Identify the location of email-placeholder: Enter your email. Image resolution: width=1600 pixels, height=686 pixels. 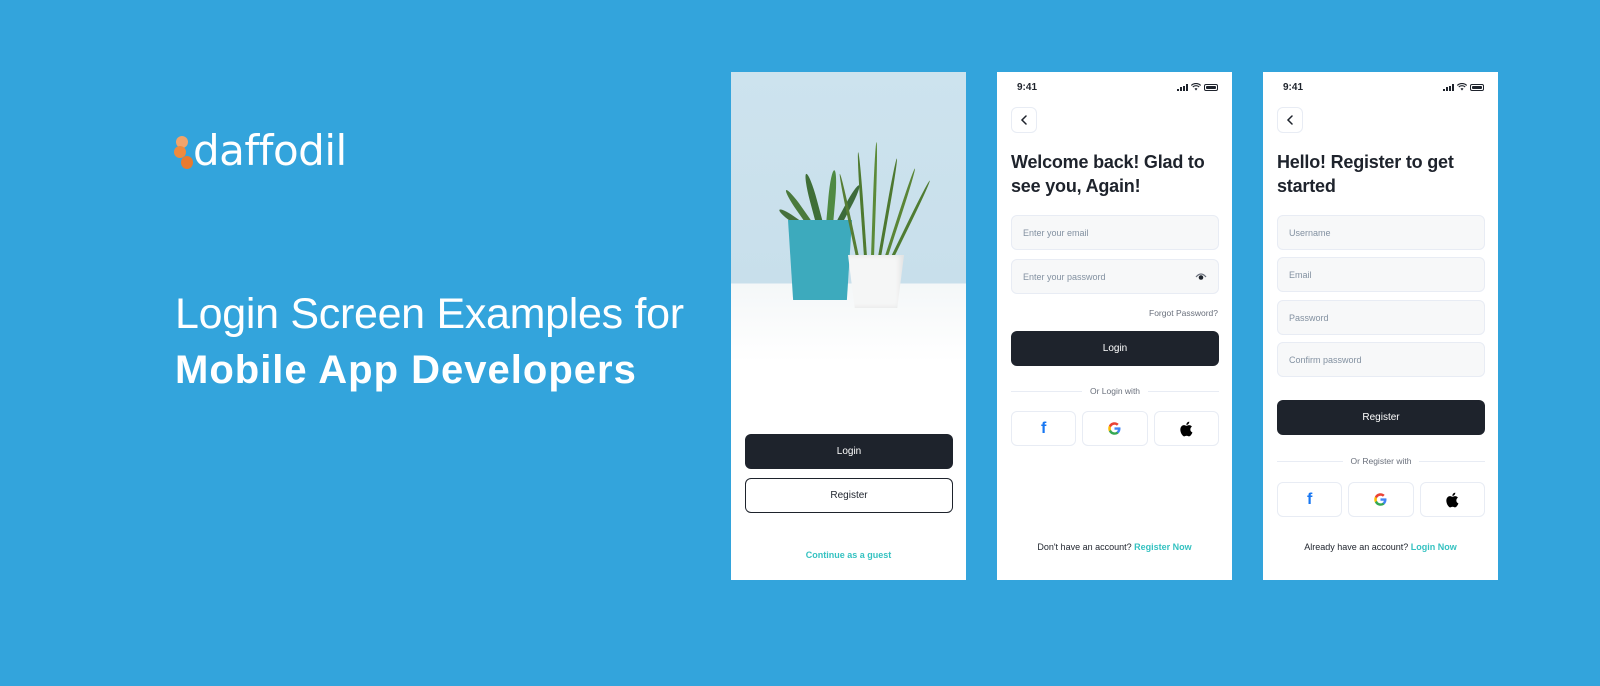
(1056, 232).